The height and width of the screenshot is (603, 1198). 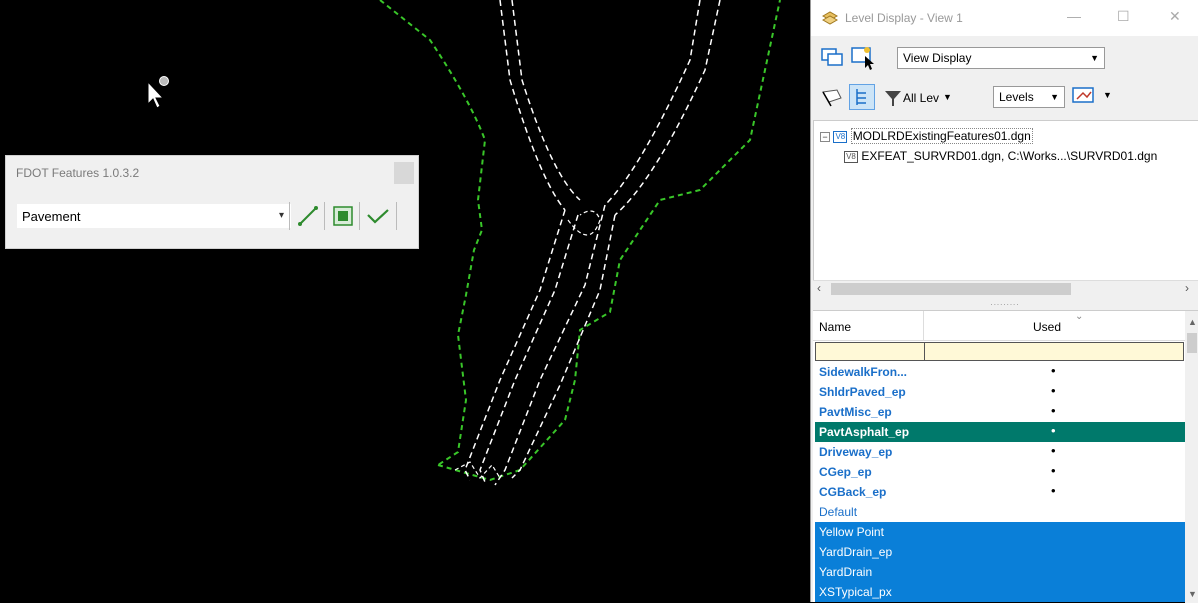 I want to click on tree-horizontal-scrollbar: ‹ ›, so click(x=1005, y=288).